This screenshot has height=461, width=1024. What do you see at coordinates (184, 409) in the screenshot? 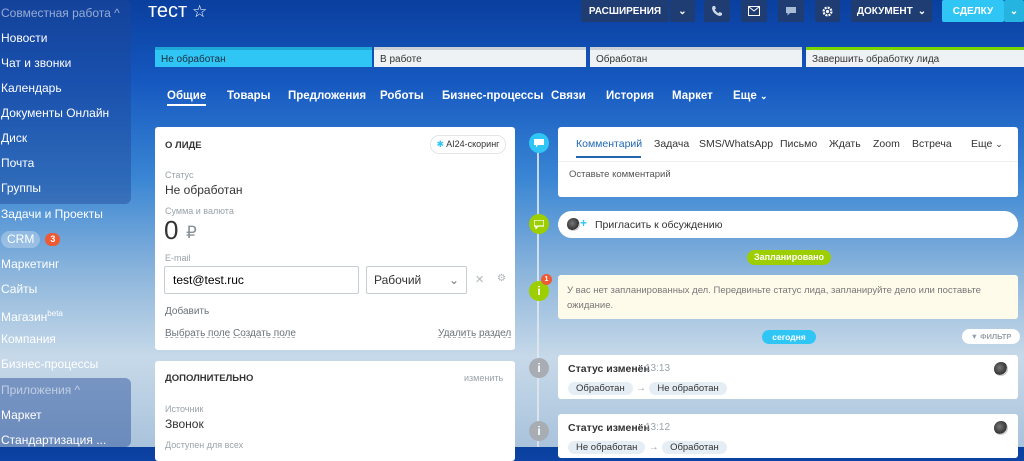
I see `source-label: Источник` at bounding box center [184, 409].